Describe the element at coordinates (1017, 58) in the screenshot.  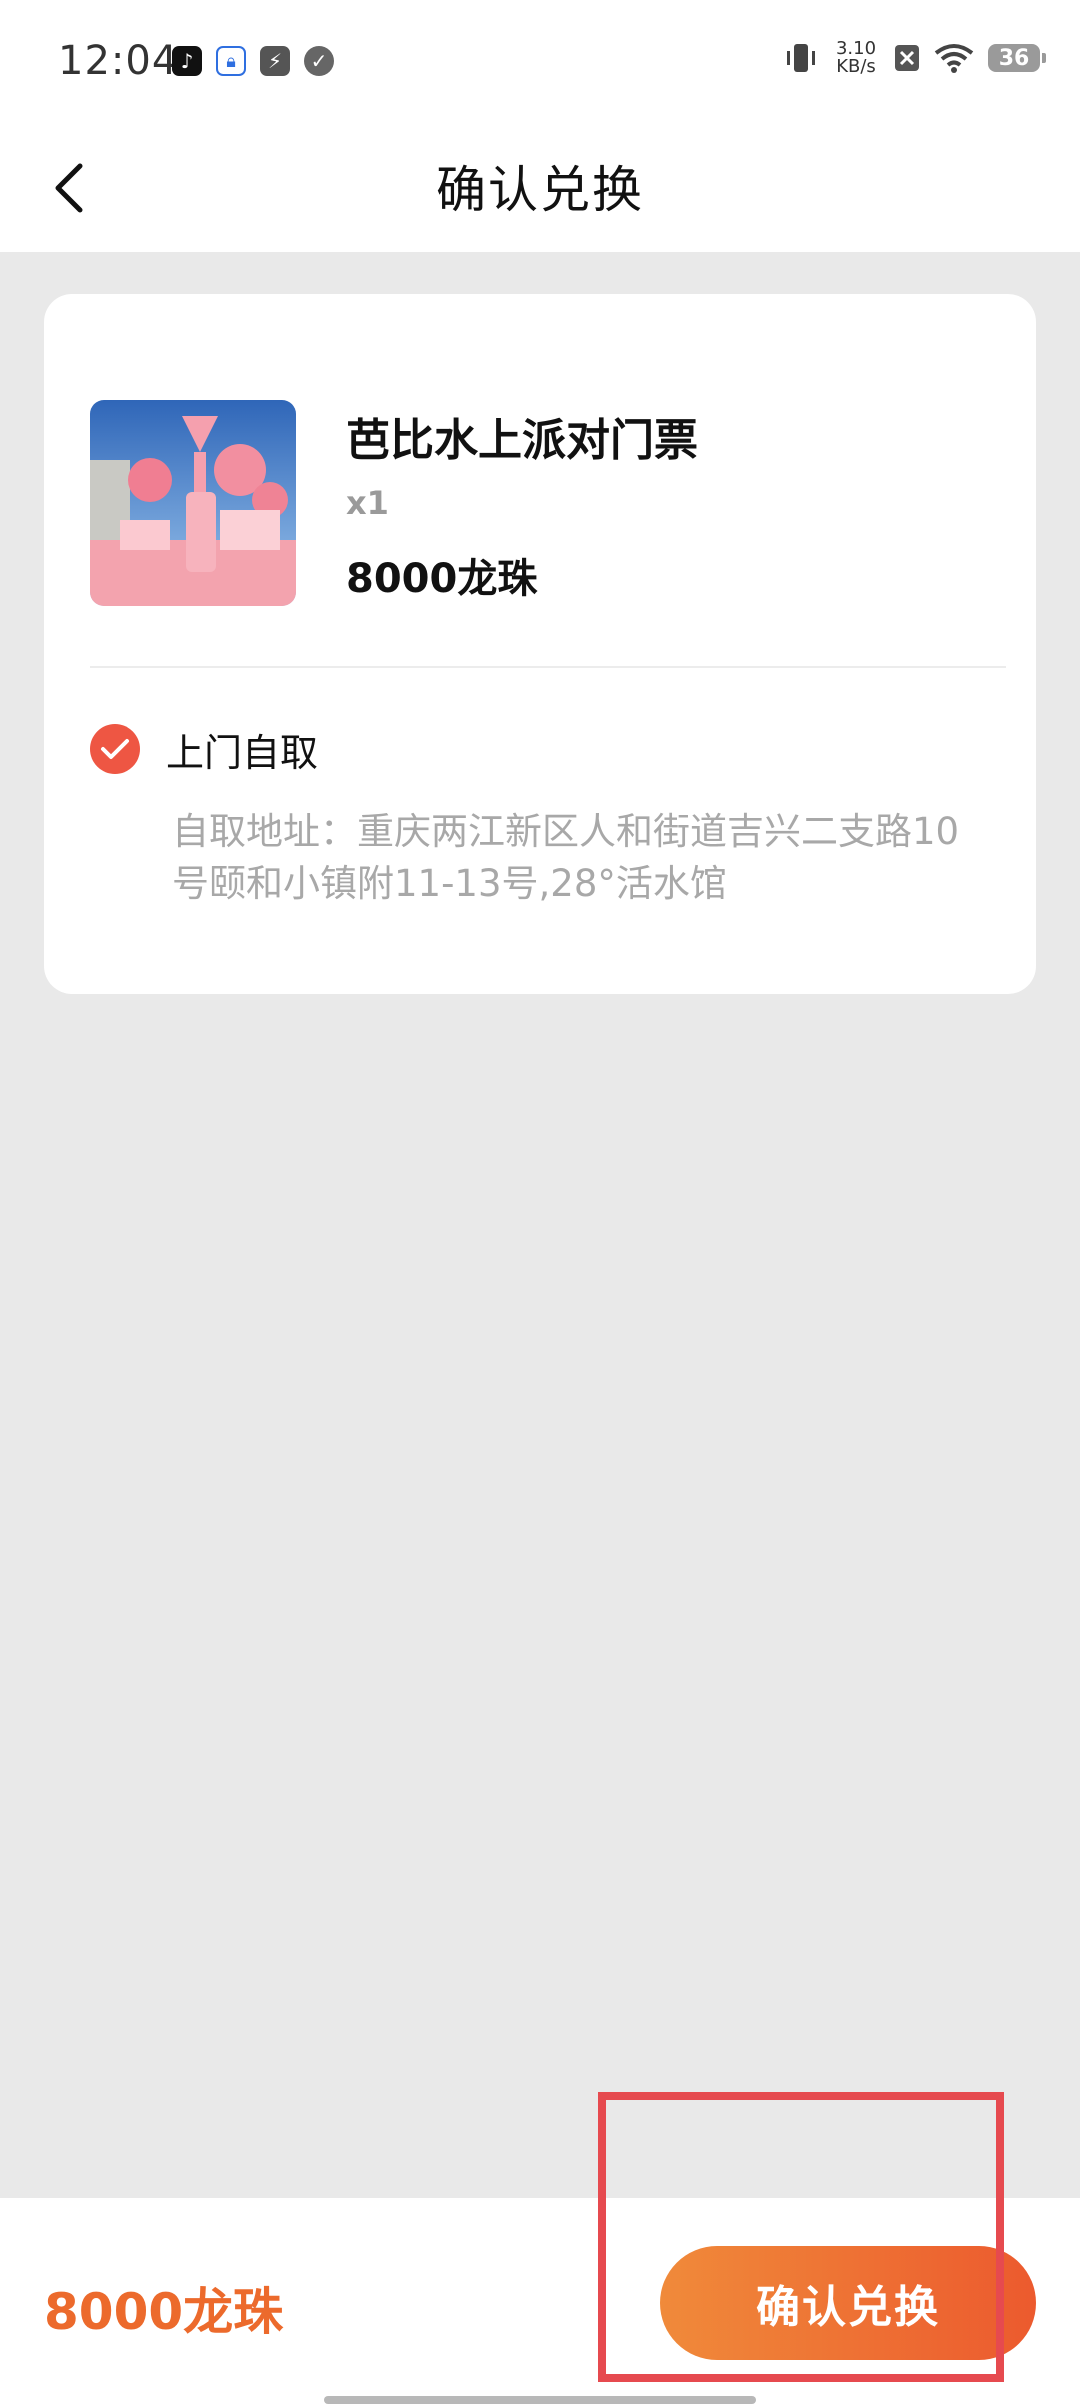
I see `battery-icon: 36` at that location.